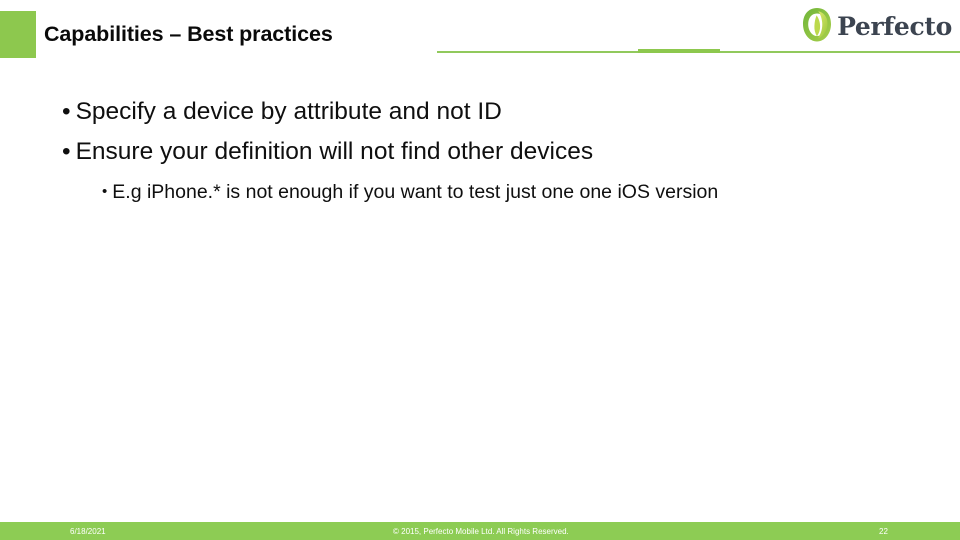 The height and width of the screenshot is (540, 960). I want to click on footer-date: 6/18/2021, so click(88, 531).